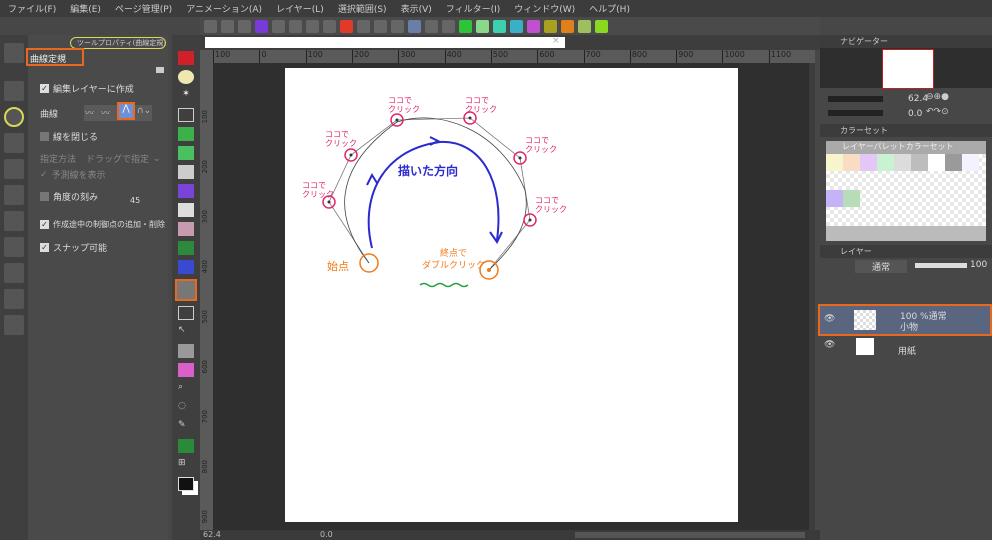 This screenshot has width=992, height=540. I want to click on layer-row-selected: 👁 100 %通常 小物, so click(905, 320).